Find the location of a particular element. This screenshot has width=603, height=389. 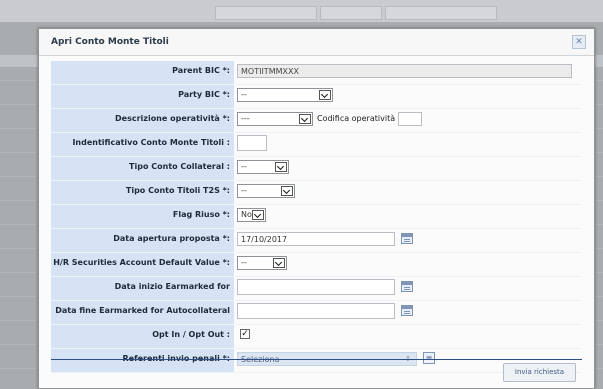

hr-default-value: -- is located at coordinates (244, 262).